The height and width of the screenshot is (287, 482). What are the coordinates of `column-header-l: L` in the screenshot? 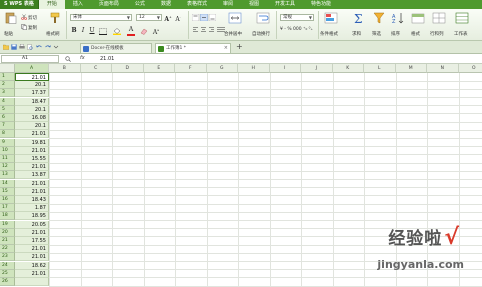 It's located at (380, 68).